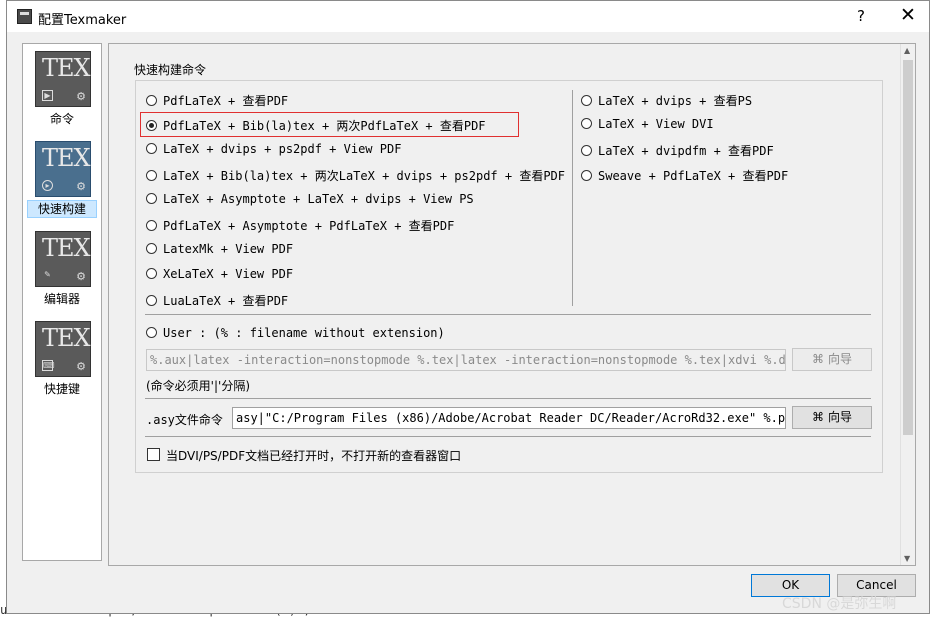  I want to click on asy-wizard-button: ⌘ 向导, so click(832, 417).